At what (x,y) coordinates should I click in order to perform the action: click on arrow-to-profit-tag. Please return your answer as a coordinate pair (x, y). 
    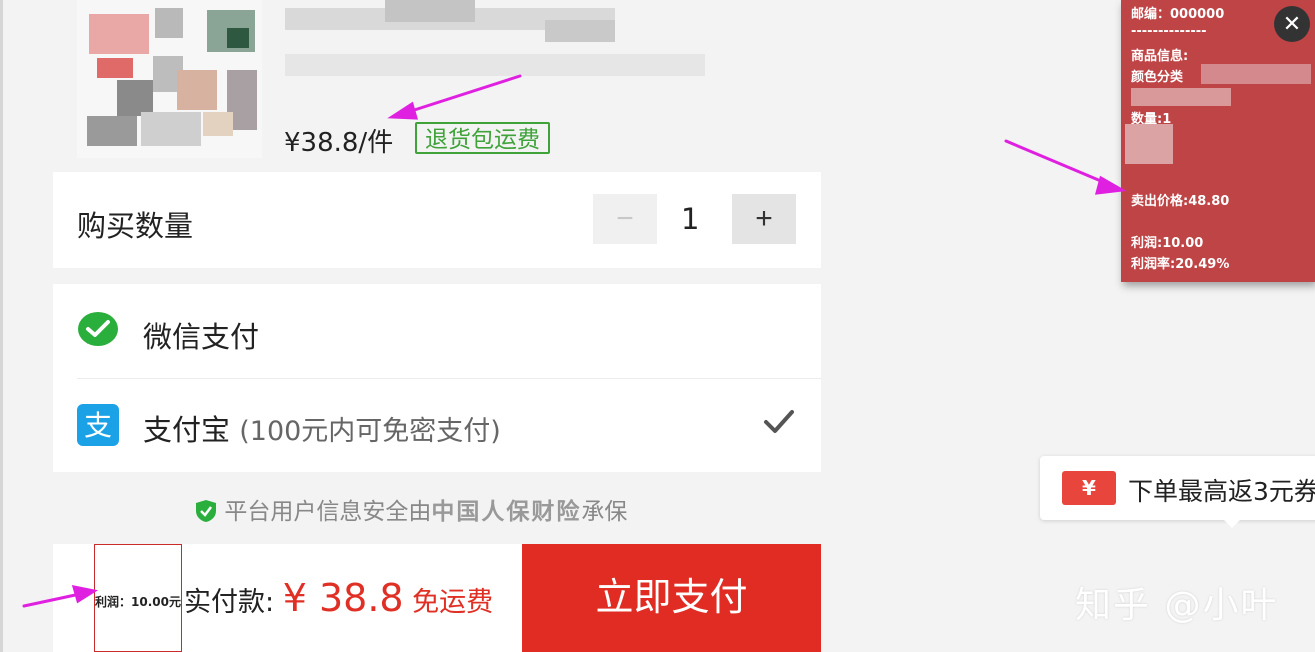
    Looking at the image, I should click on (52, 600).